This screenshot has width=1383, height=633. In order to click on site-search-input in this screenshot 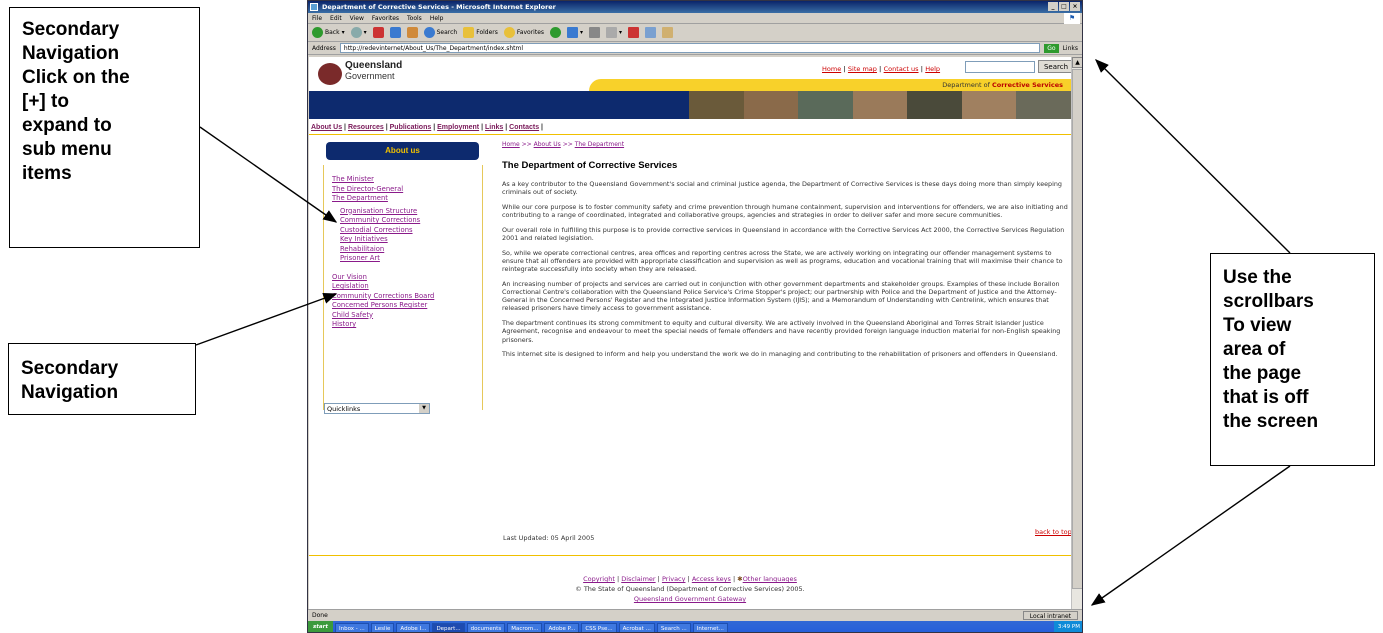, I will do `click(1000, 67)`.